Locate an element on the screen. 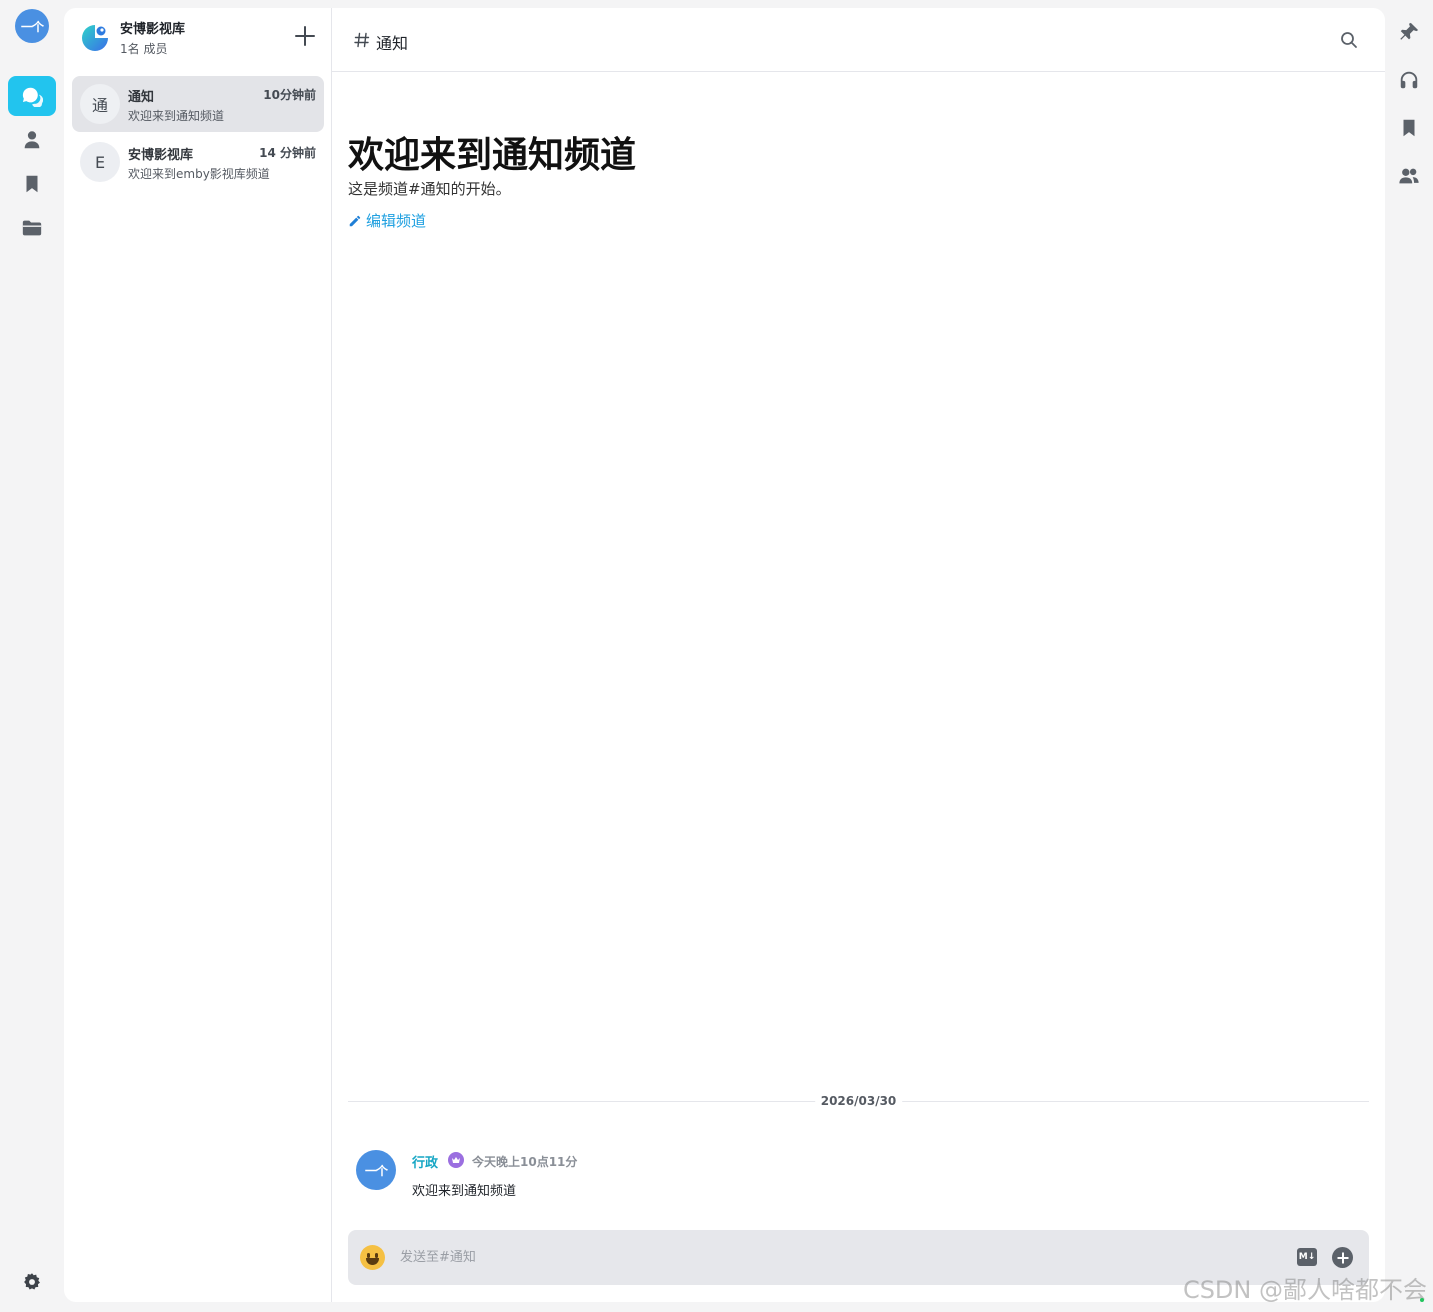 Image resolution: width=1433 pixels, height=1312 pixels. rail-user-button is located at coordinates (32, 140).